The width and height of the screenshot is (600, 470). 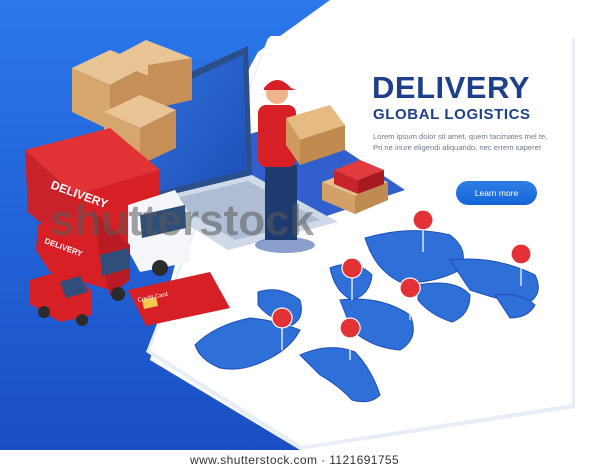 What do you see at coordinates (295, 460) in the screenshot?
I see `footer-text: www.shutterstock.com · 1121691755` at bounding box center [295, 460].